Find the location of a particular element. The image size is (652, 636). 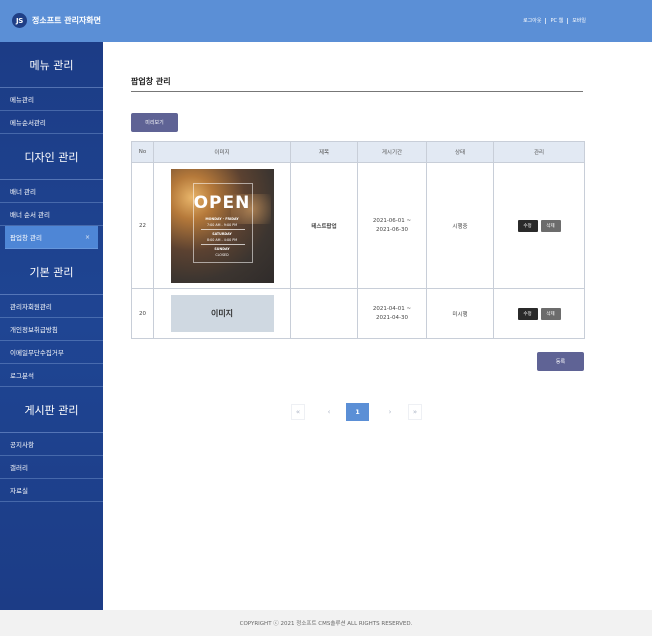

period-start: 2021-04-01 ~ is located at coordinates (392, 308).